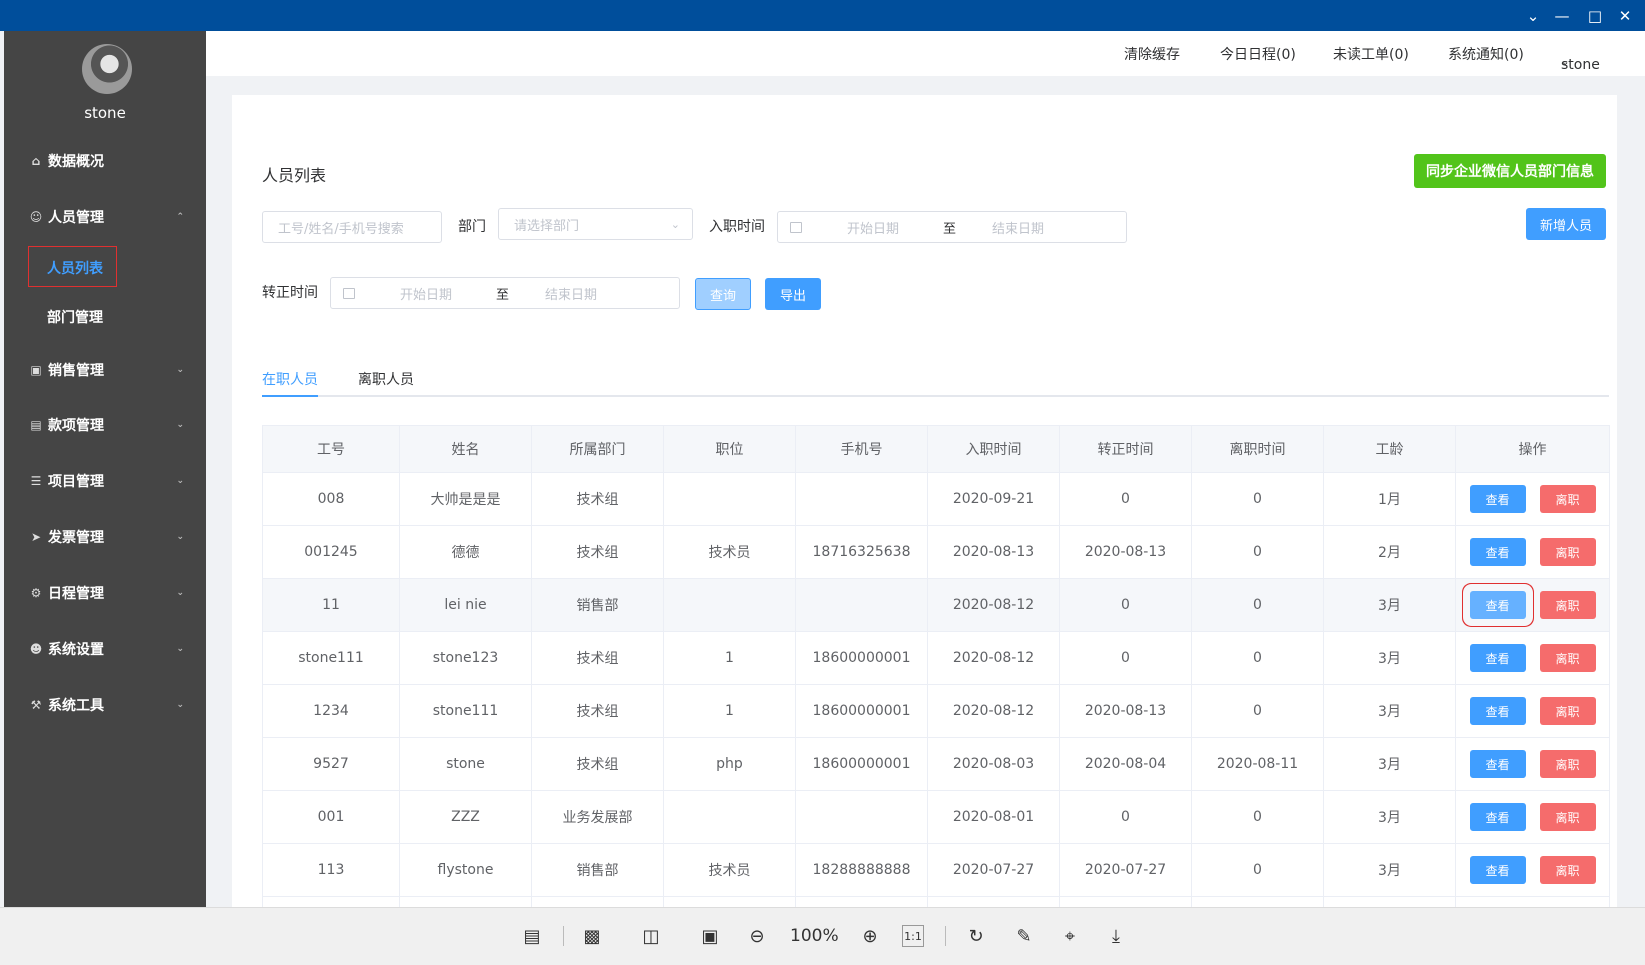  Describe the element at coordinates (592, 936) in the screenshot. I see `fit-screen-icon: ▩` at that location.